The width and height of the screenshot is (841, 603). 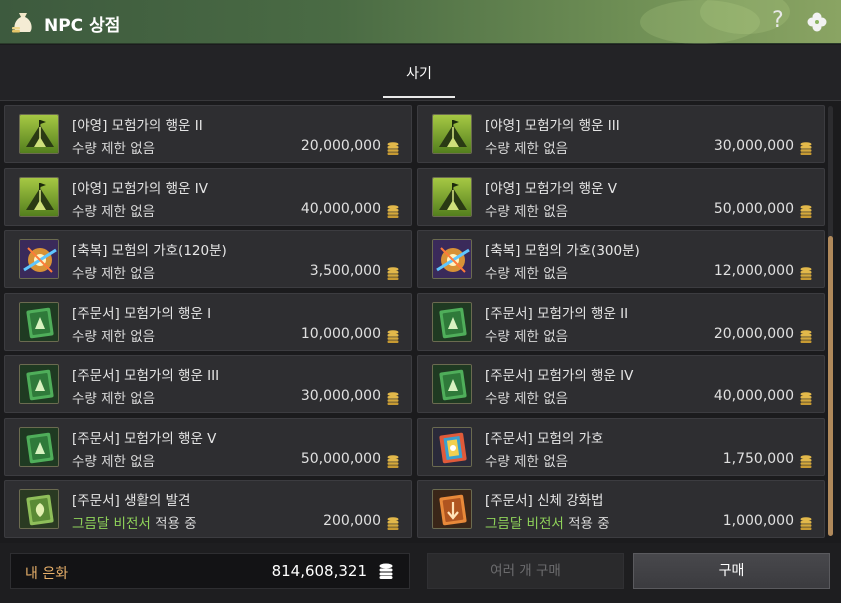 What do you see at coordinates (452, 446) in the screenshot?
I see `rainbow-scroll-icon` at bounding box center [452, 446].